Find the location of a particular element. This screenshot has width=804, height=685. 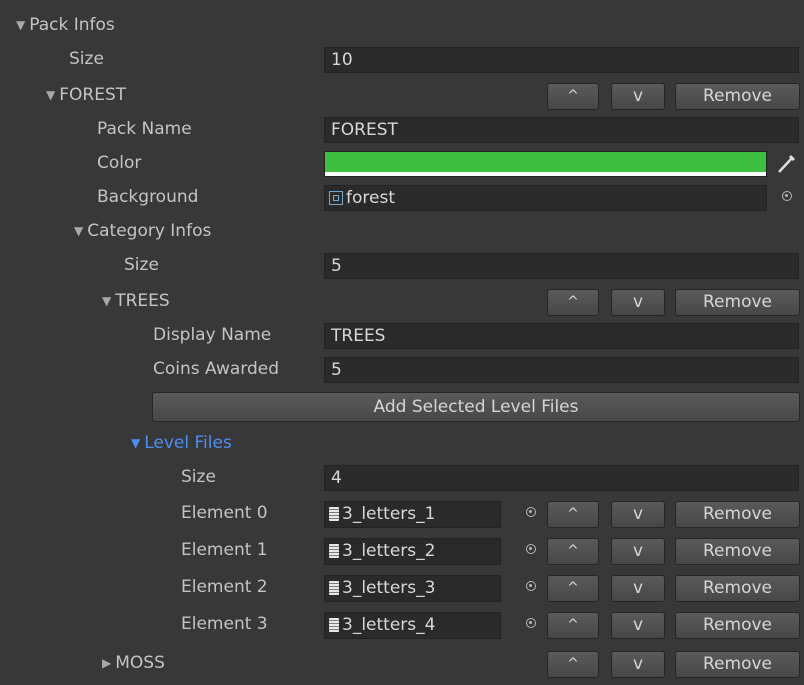

trees-move-up-button: ^ is located at coordinates (573, 302).